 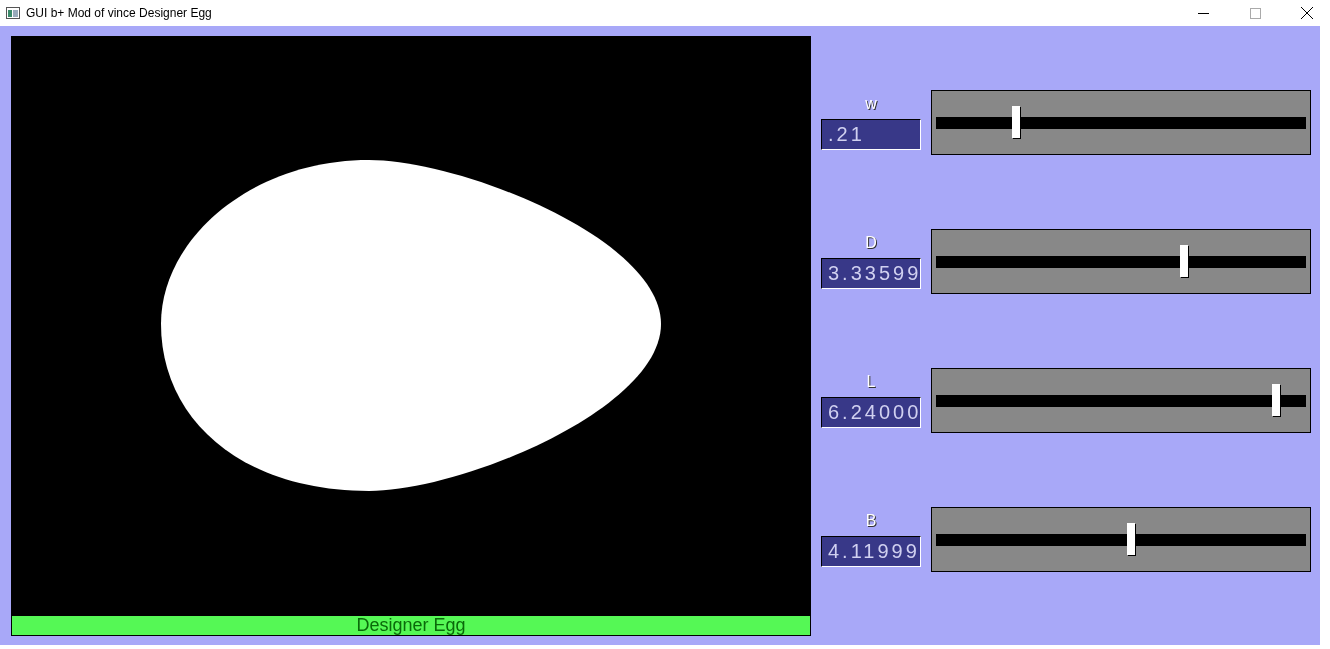 I want to click on slider-label: L, so click(x=871, y=382).